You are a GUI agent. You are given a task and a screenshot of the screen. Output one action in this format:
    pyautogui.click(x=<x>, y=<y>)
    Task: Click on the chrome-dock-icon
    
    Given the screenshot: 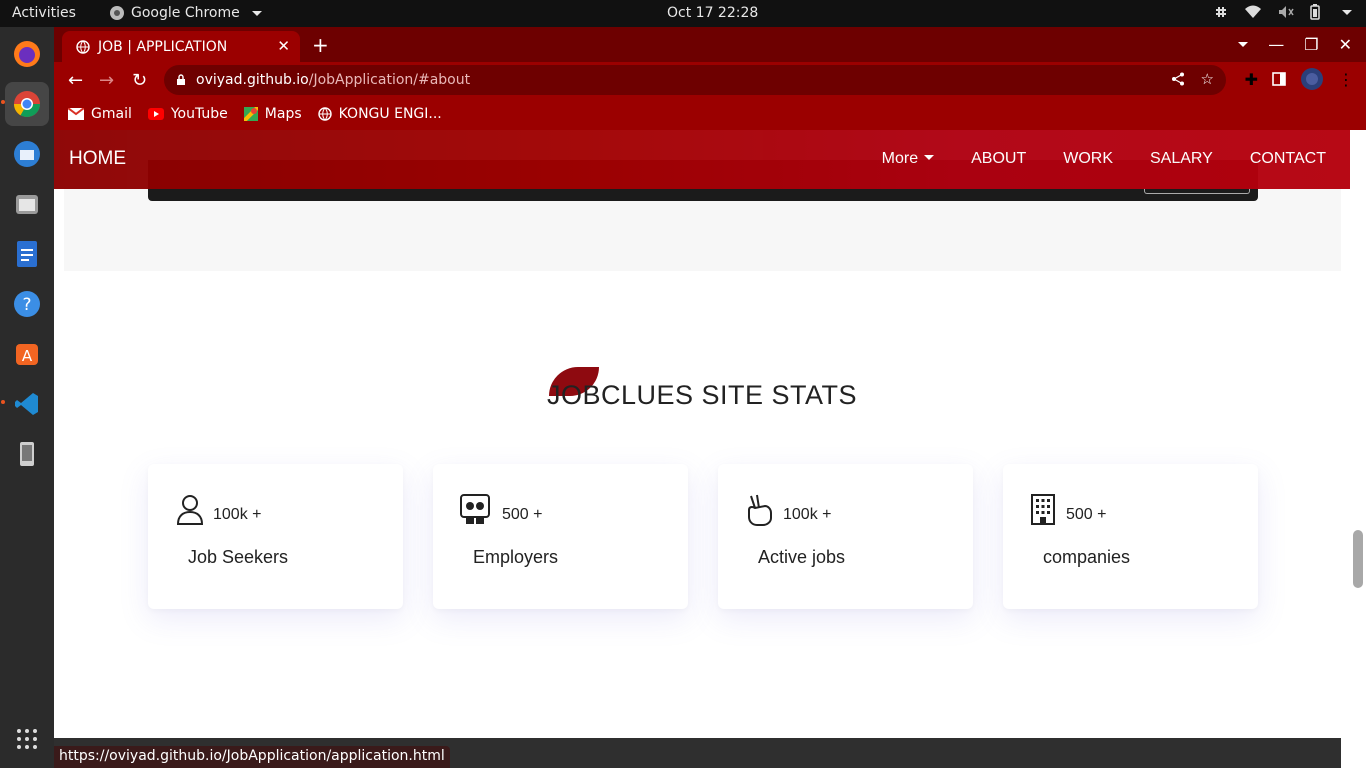 What is the action you would take?
    pyautogui.click(x=27, y=104)
    